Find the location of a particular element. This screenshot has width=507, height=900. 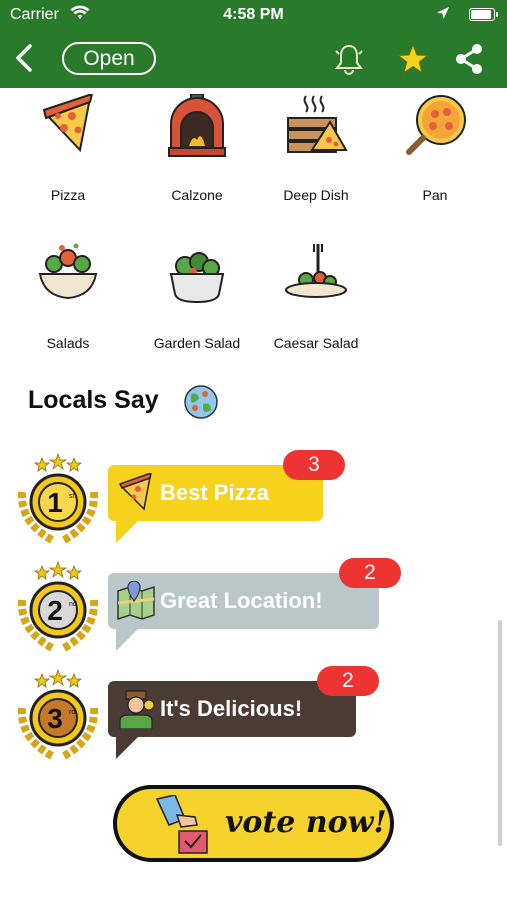

vote-option-label: Great Location! is located at coordinates (241, 600).